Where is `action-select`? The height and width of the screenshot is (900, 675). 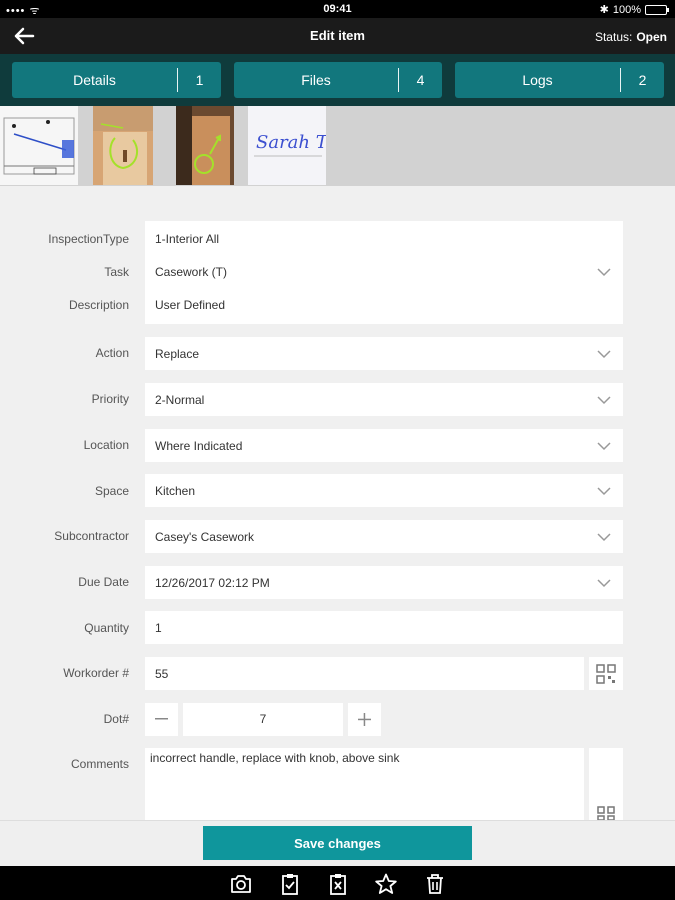 action-select is located at coordinates (384, 353).